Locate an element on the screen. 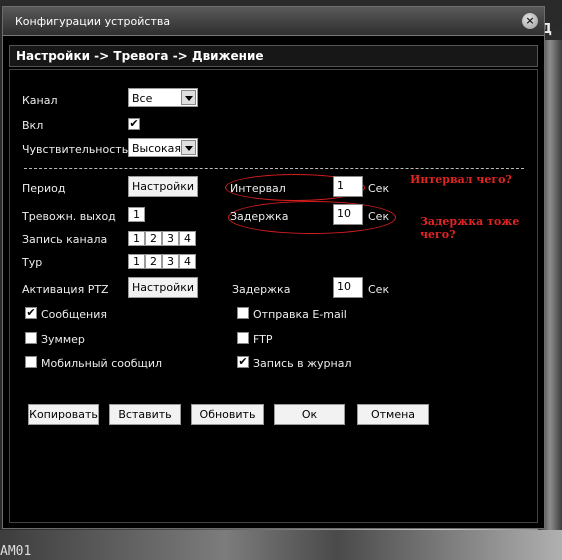 This screenshot has width=562, height=560. interval-label: Интервал is located at coordinates (258, 188).